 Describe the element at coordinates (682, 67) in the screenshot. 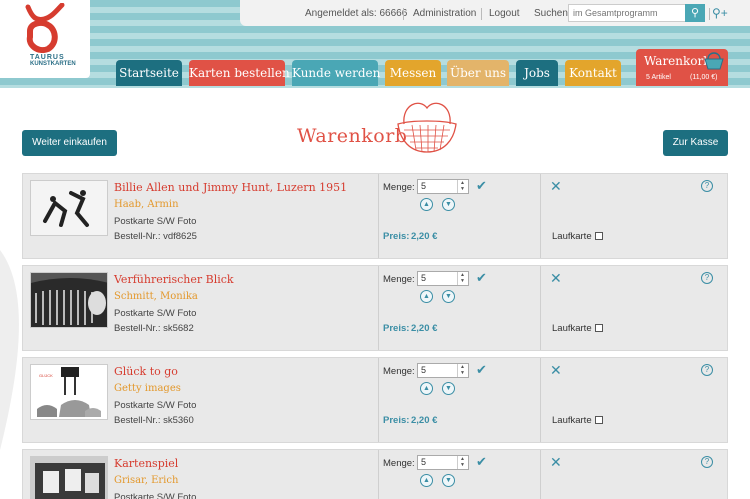

I see `cart-tab: Warenkorb 5 Artikel (11,00 €)` at that location.